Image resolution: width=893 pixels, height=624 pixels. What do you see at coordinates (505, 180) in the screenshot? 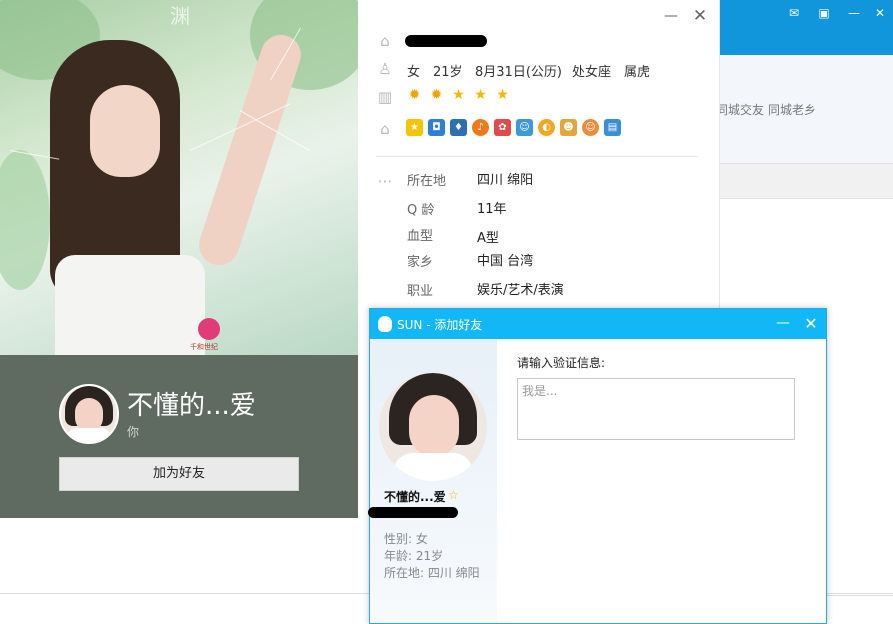
I see `location-value: 四川 绵阳` at bounding box center [505, 180].